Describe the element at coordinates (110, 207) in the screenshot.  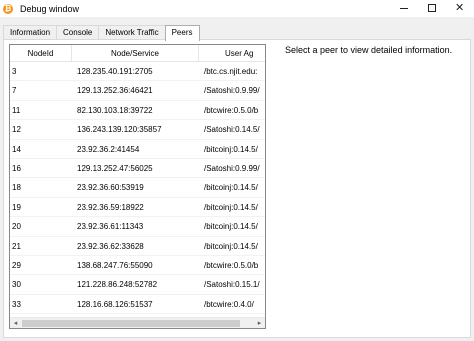
I see `cell-node-service: 23.92.36.59:18922` at that location.